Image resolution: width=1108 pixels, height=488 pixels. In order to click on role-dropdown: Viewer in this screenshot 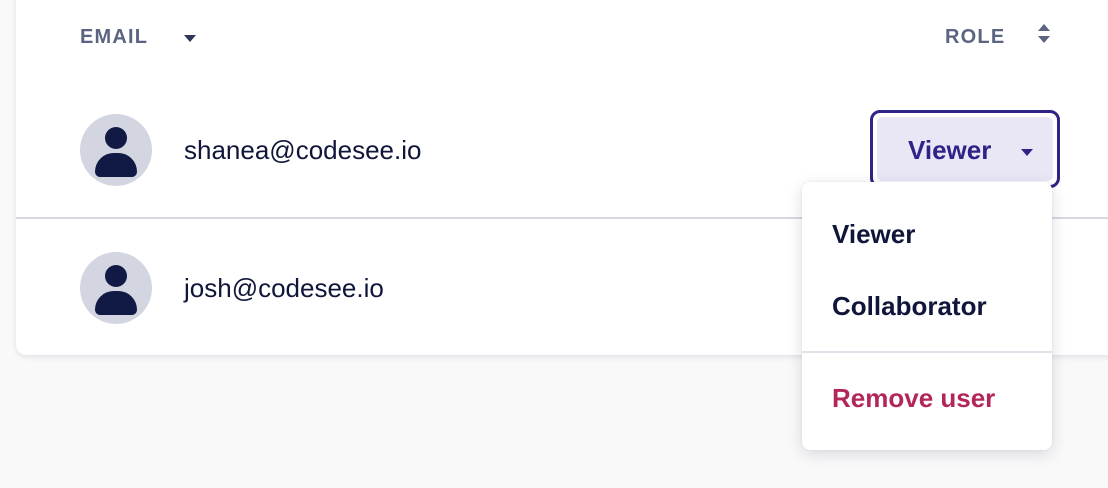, I will do `click(965, 149)`.